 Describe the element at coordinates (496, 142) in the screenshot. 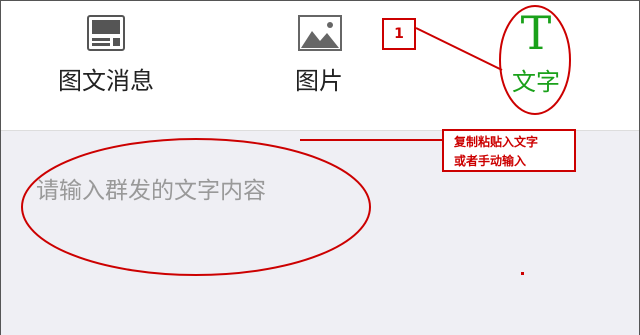

I see `annotation-note-line1: 复制粘贴入文字` at that location.